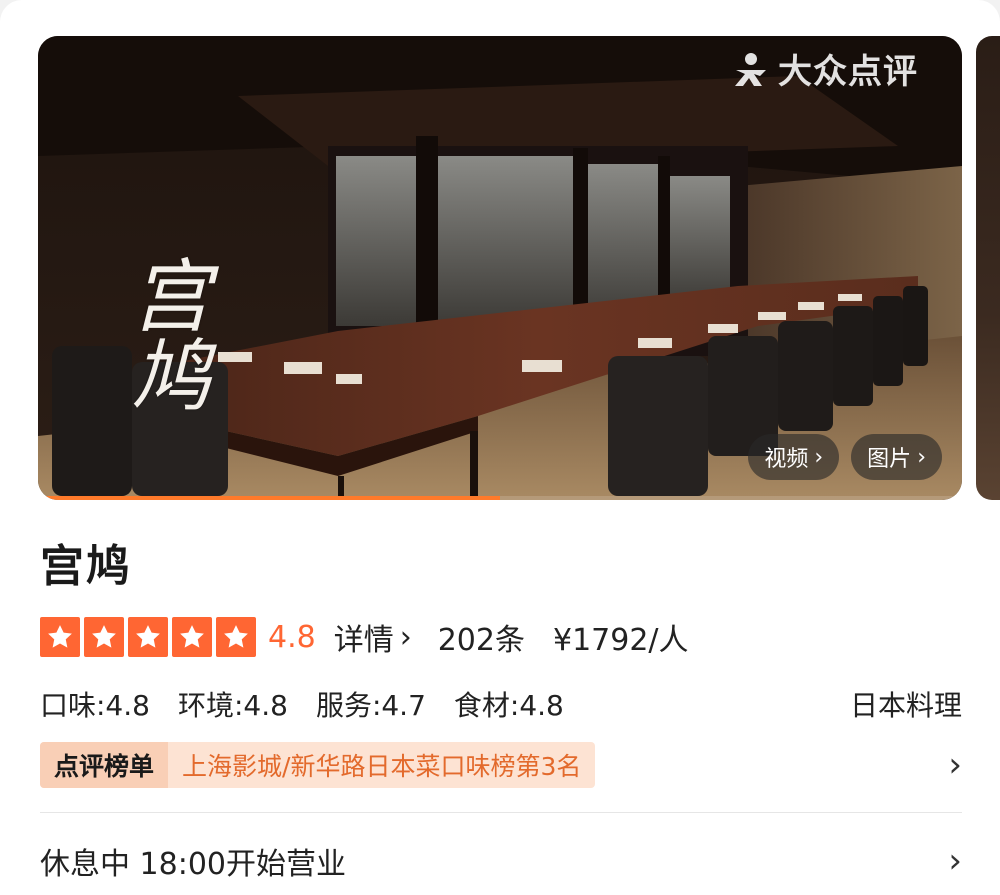 Image resolution: width=1000 pixels, height=895 pixels. Describe the element at coordinates (104, 765) in the screenshot. I see `ranking-tag: 点评榜单` at that location.